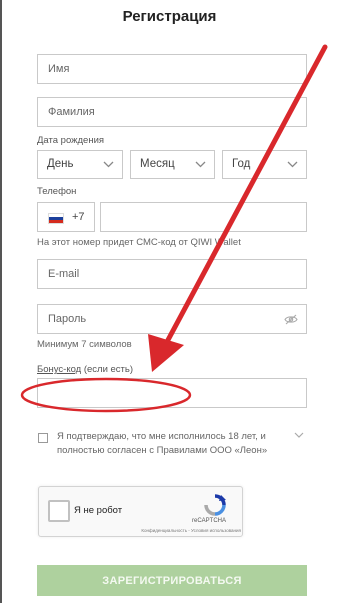 Image resolution: width=339 pixels, height=603 pixels. I want to click on password-hint: Минимум 7 символов, so click(84, 344).